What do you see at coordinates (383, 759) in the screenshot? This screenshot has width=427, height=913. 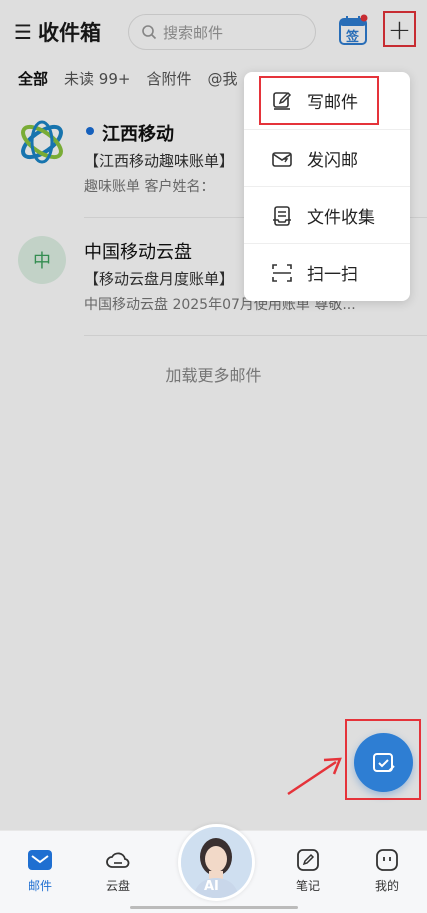 I see `fab-highlight-box` at bounding box center [383, 759].